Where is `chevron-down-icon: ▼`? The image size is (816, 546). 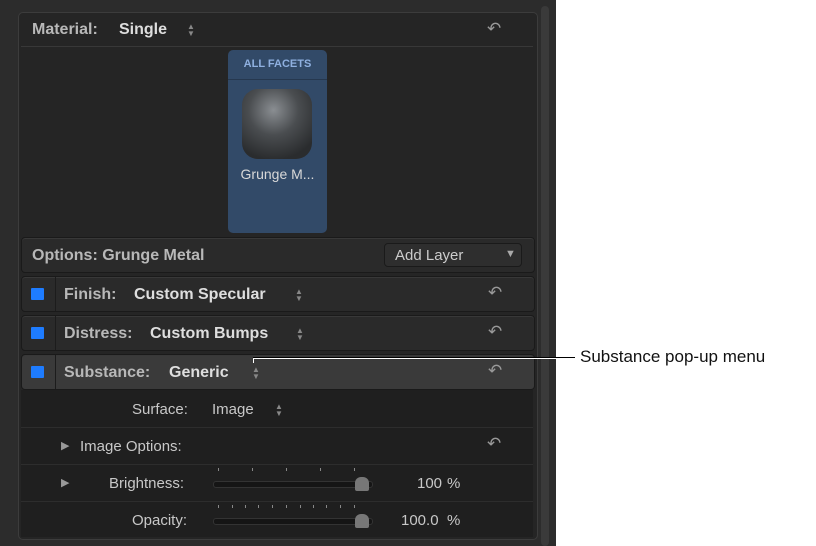
chevron-down-icon: ▼ is located at coordinates (510, 254).